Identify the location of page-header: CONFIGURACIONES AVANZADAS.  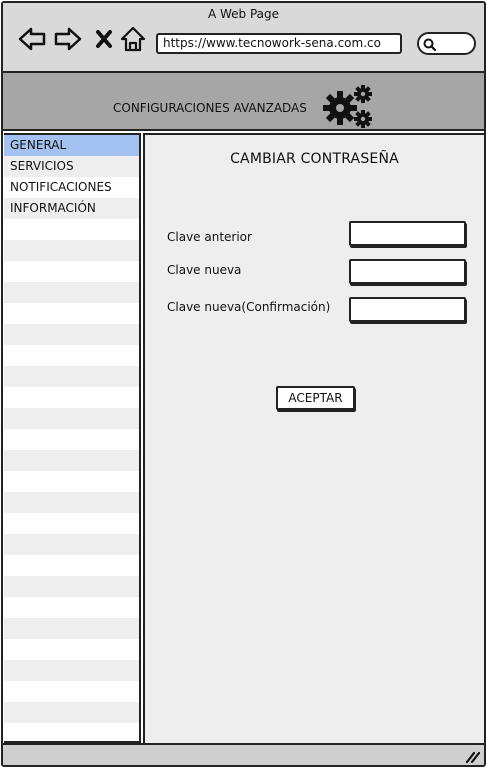
(243, 102).